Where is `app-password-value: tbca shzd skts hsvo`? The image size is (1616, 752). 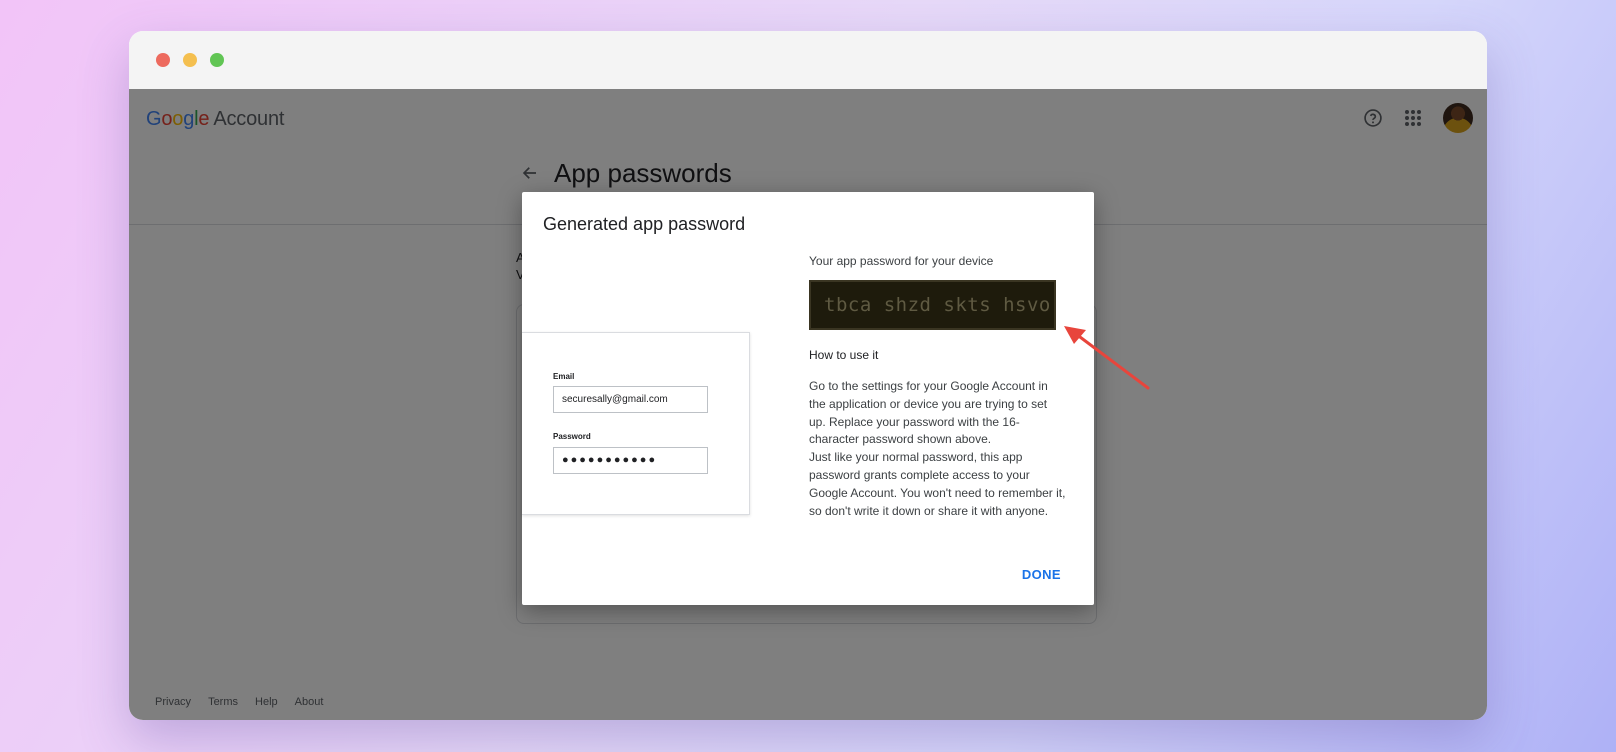
app-password-value: tbca shzd skts hsvo is located at coordinates (932, 305).